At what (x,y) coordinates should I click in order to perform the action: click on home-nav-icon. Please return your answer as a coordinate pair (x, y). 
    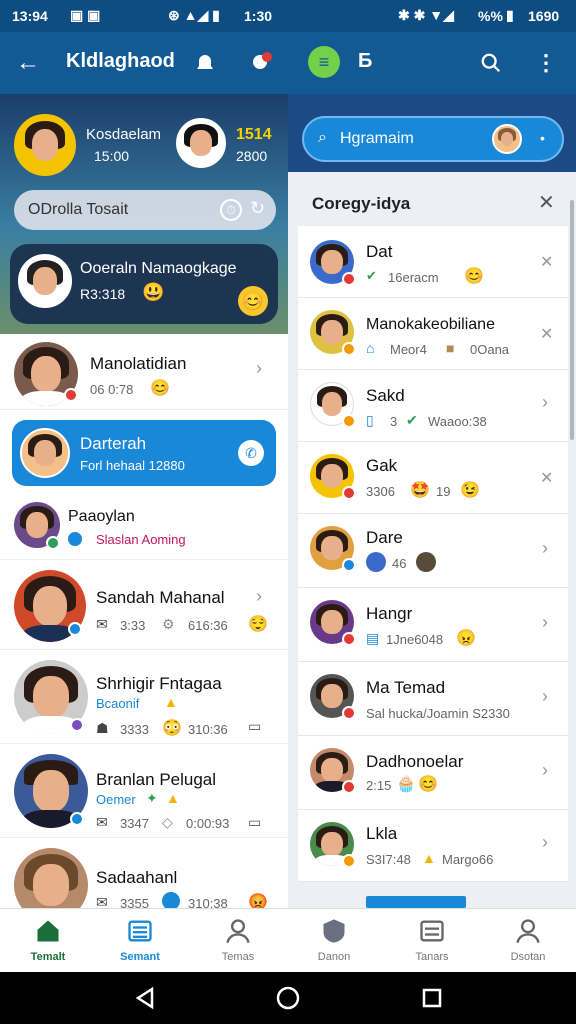
    Looking at the image, I should click on (288, 998).